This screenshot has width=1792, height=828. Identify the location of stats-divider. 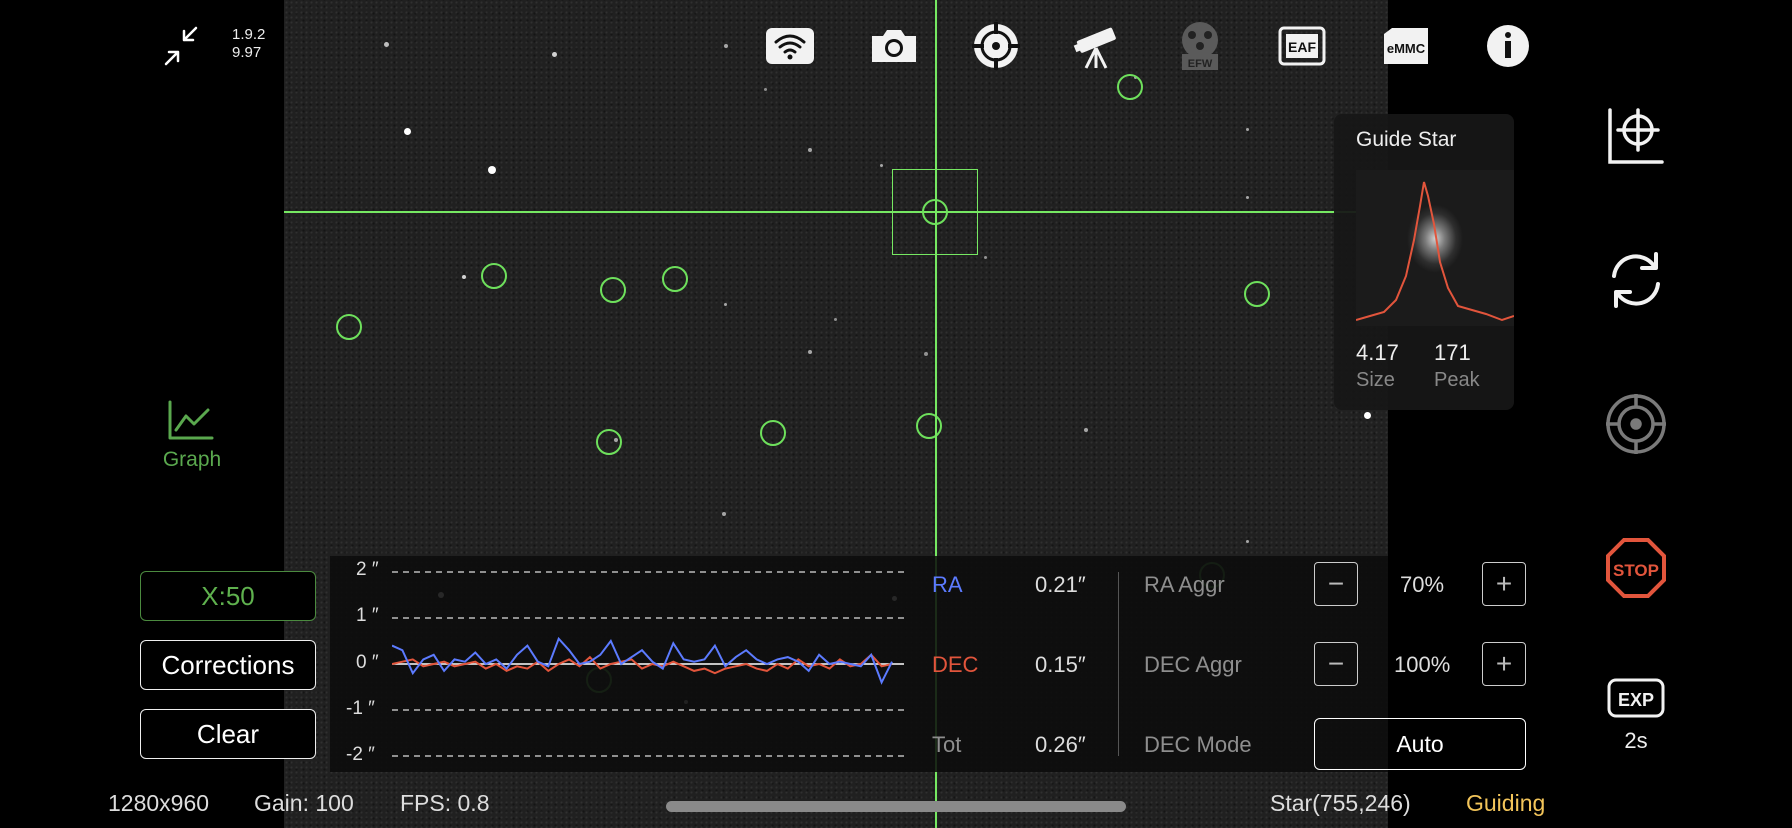
(1118, 664).